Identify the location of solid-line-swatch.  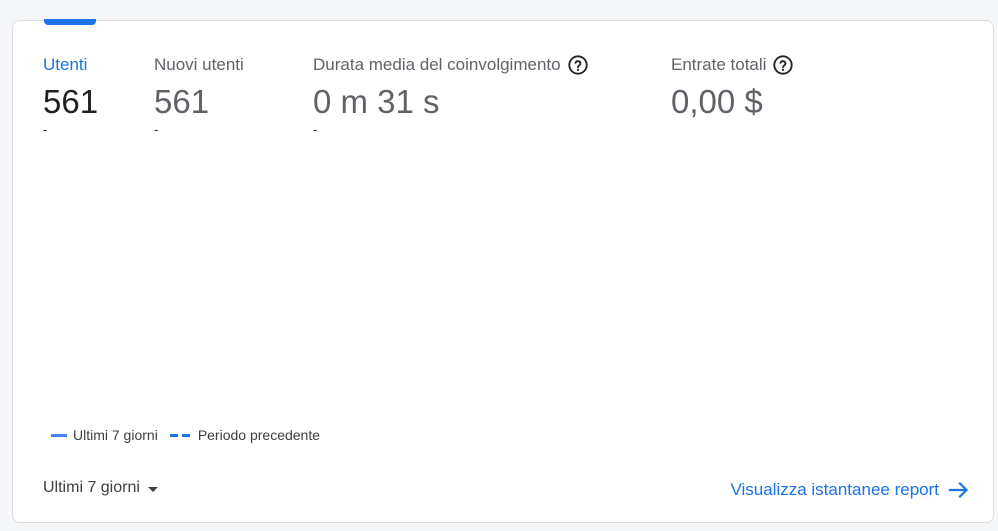
(59, 435).